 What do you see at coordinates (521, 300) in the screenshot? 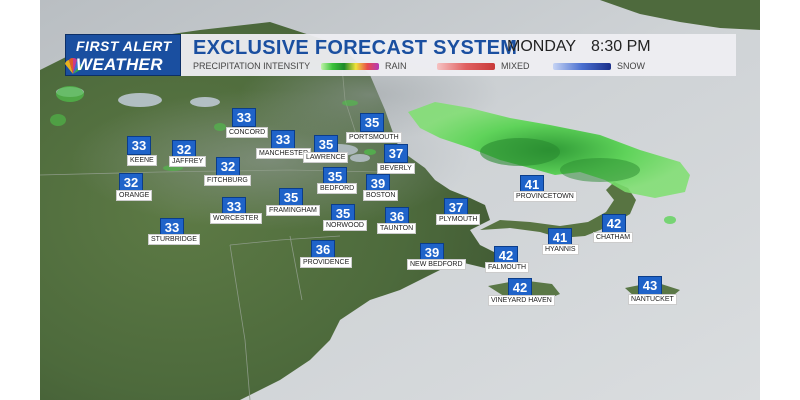
I see `city-name: VINEYARD HAVEN` at bounding box center [521, 300].